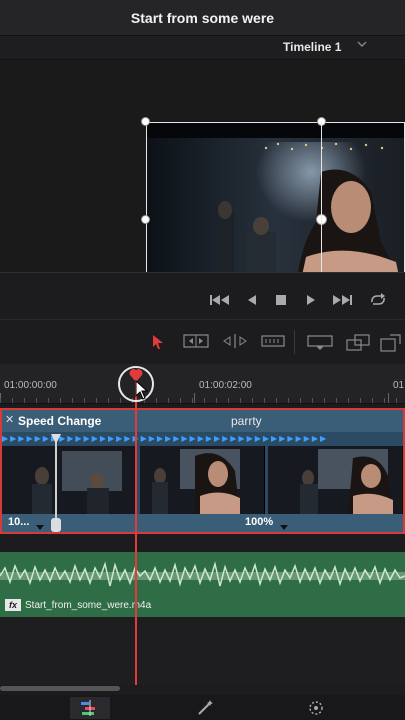 The image size is (405, 720). I want to click on speed-change-label: Speed Change, so click(60, 421).